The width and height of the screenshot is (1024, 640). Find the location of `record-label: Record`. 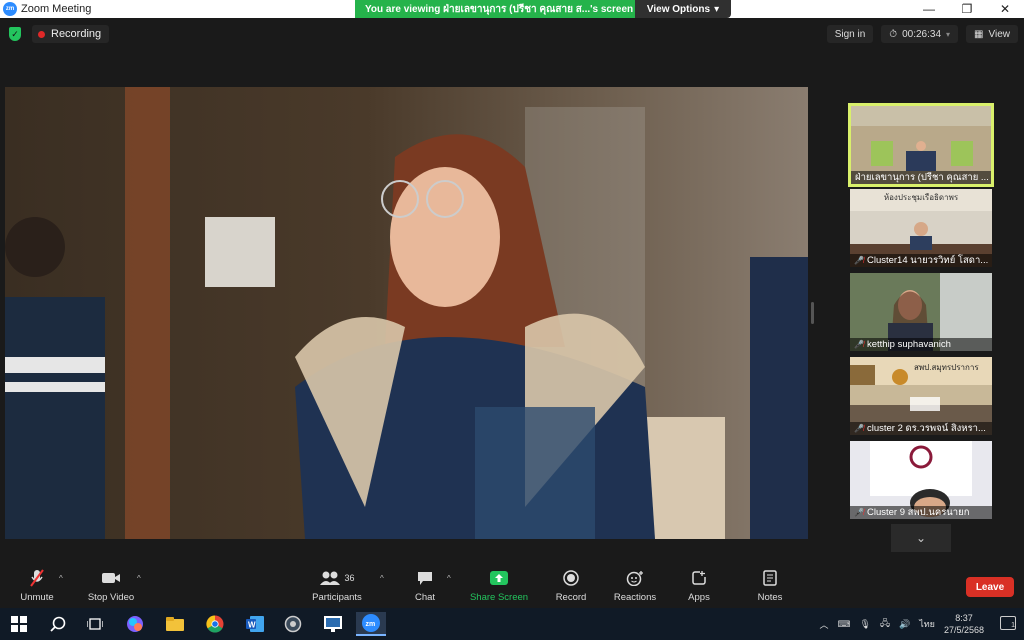

record-label: Record is located at coordinates (571, 597).